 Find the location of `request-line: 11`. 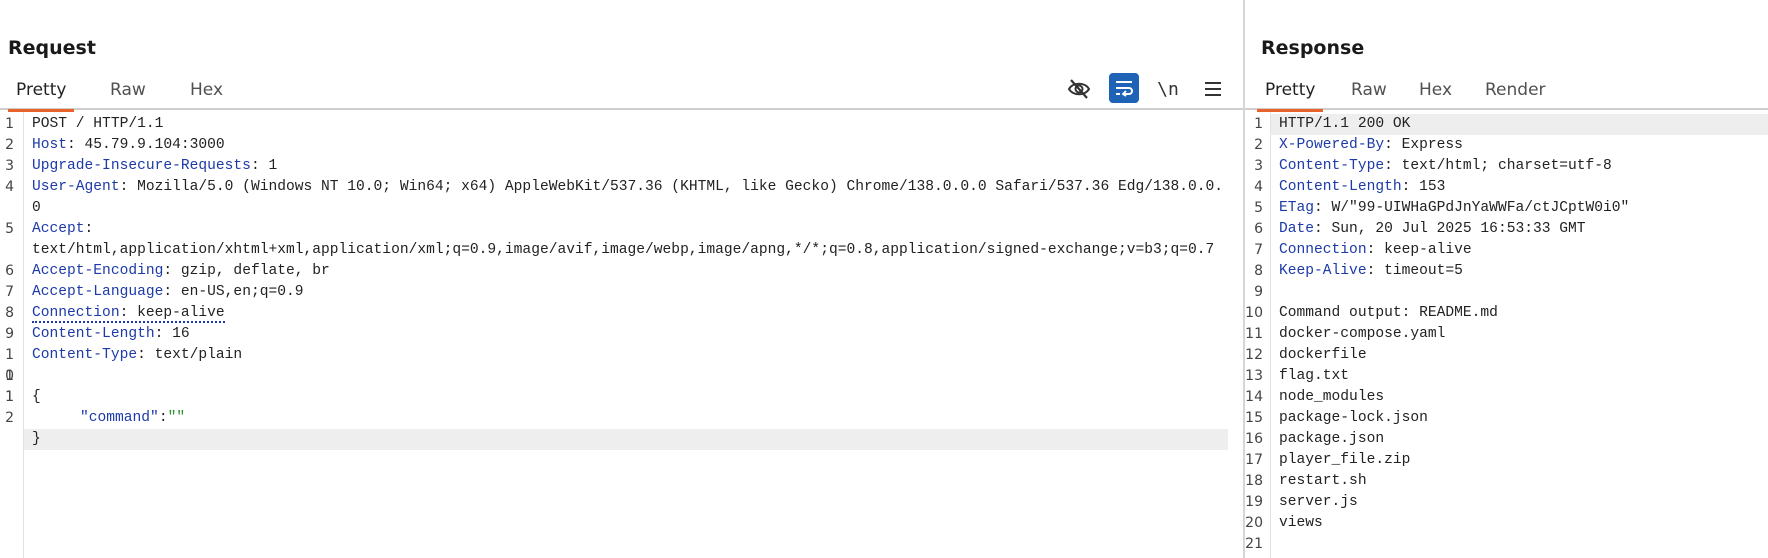

request-line: 11 is located at coordinates (9, 386).